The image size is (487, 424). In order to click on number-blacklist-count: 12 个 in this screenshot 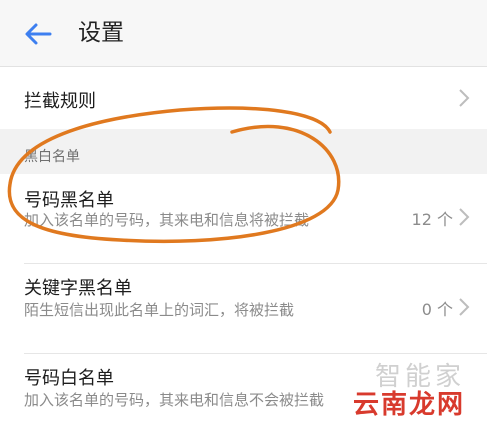, I will do `click(432, 219)`.